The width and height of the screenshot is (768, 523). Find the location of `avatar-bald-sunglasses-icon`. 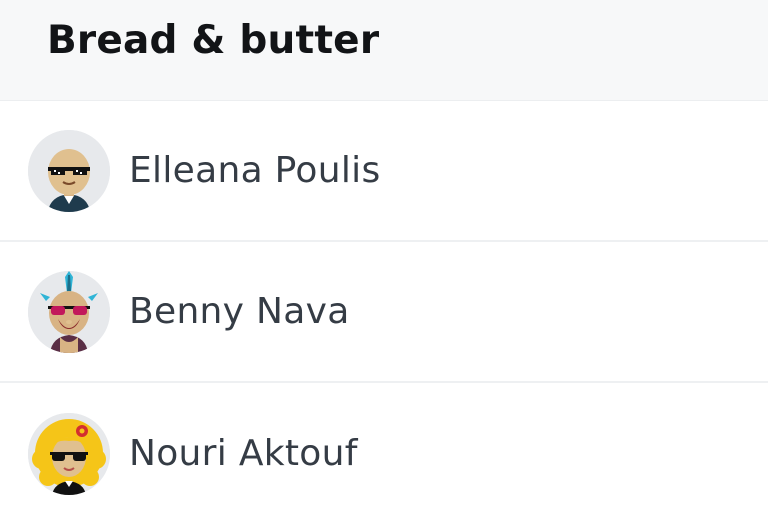

avatar-bald-sunglasses-icon is located at coordinates (69, 170).